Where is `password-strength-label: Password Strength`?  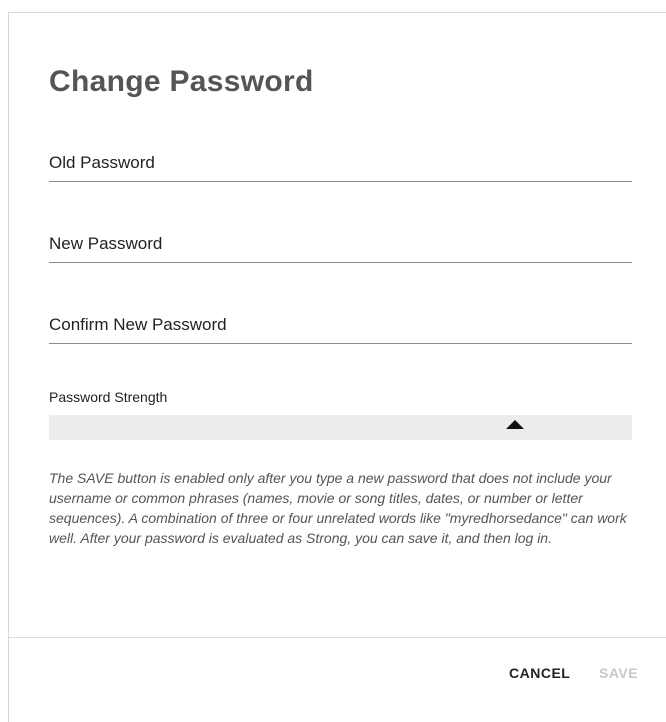 password-strength-label: Password Strength is located at coordinates (108, 397).